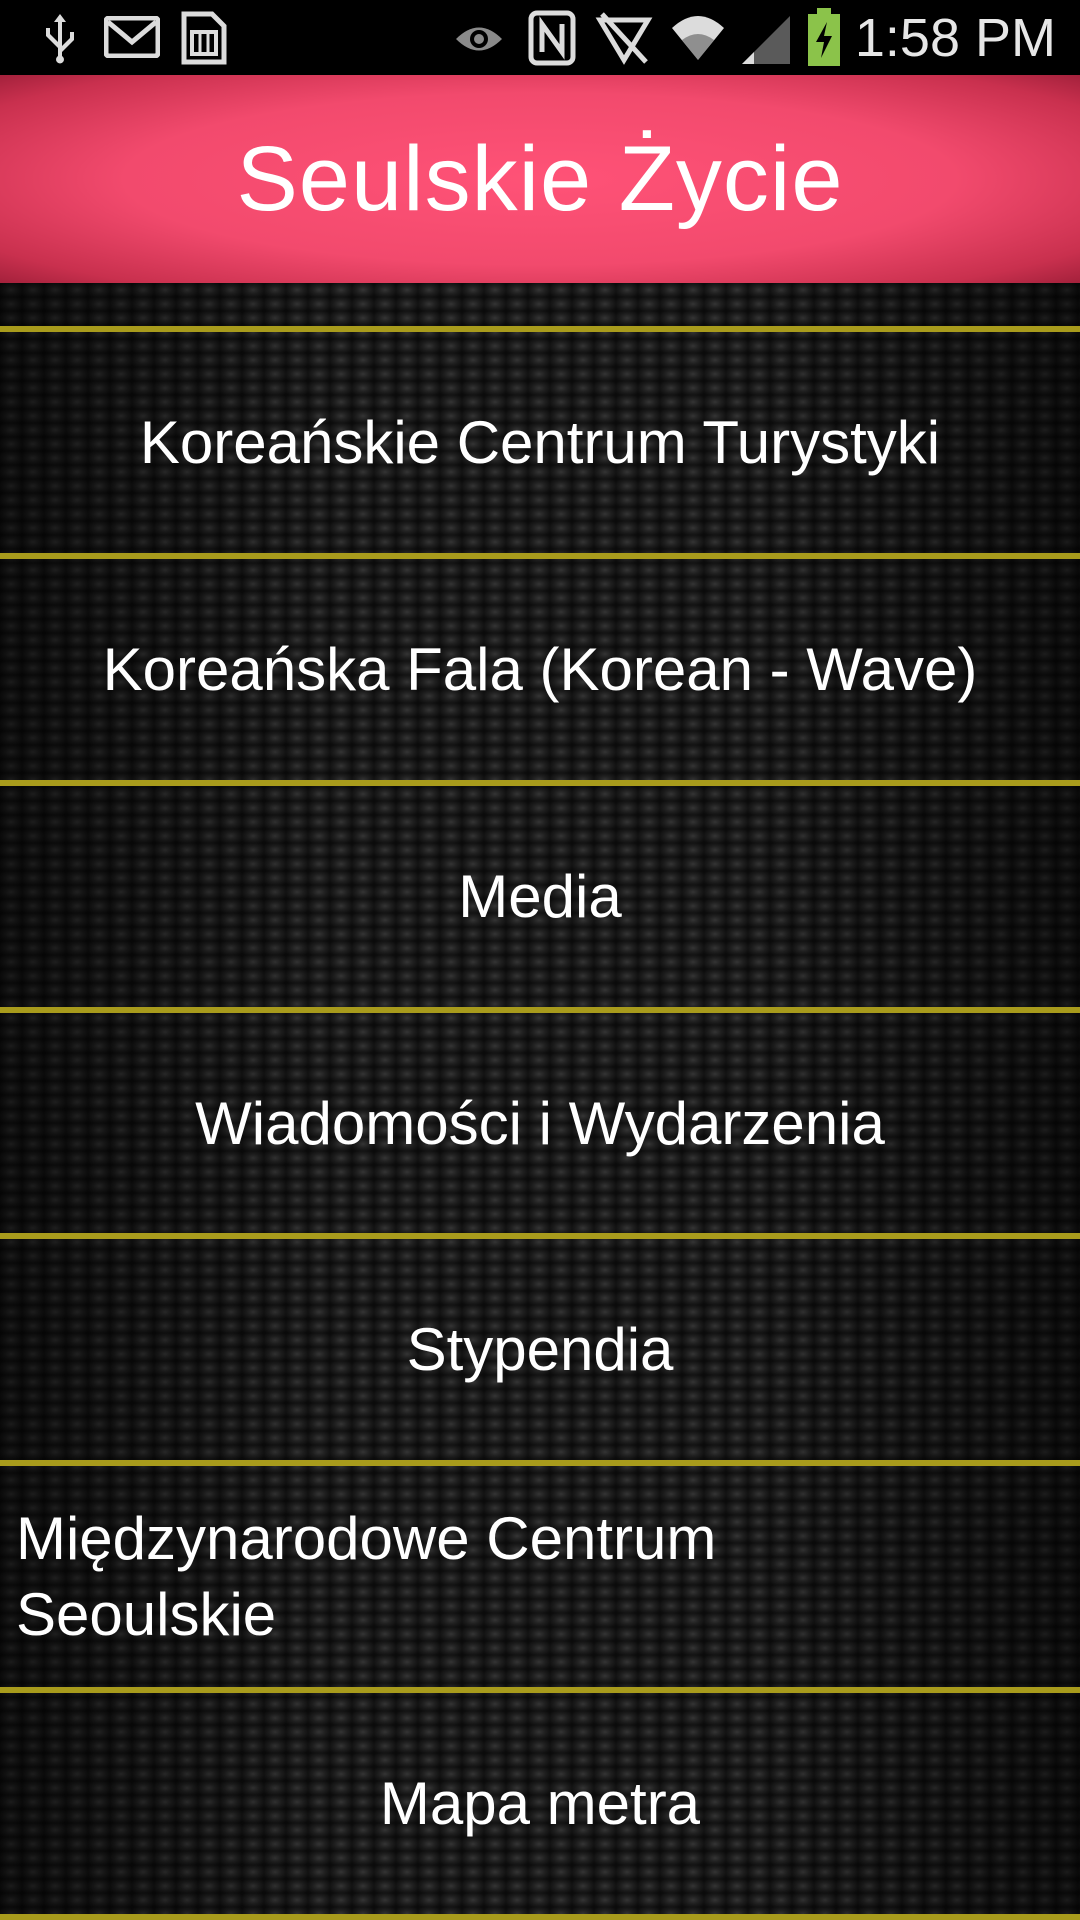 The width and height of the screenshot is (1080, 1920). I want to click on menu-item-label: Koreańska Fala (Korean - Wave), so click(540, 669).